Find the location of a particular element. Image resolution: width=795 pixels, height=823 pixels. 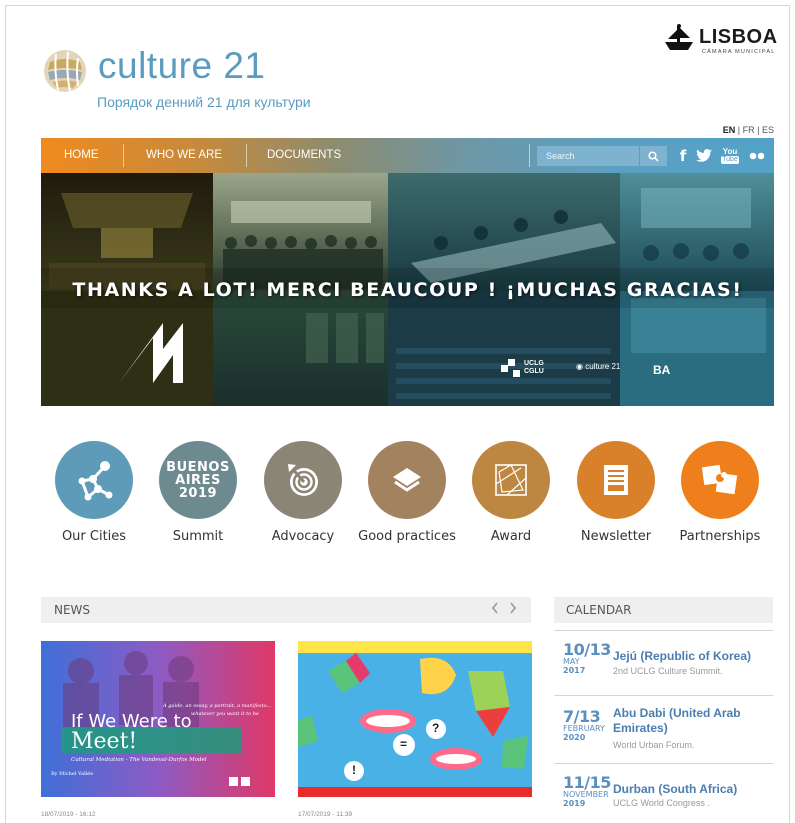

news-item-date: 17/07/2019 - 11:39 is located at coordinates (325, 814).